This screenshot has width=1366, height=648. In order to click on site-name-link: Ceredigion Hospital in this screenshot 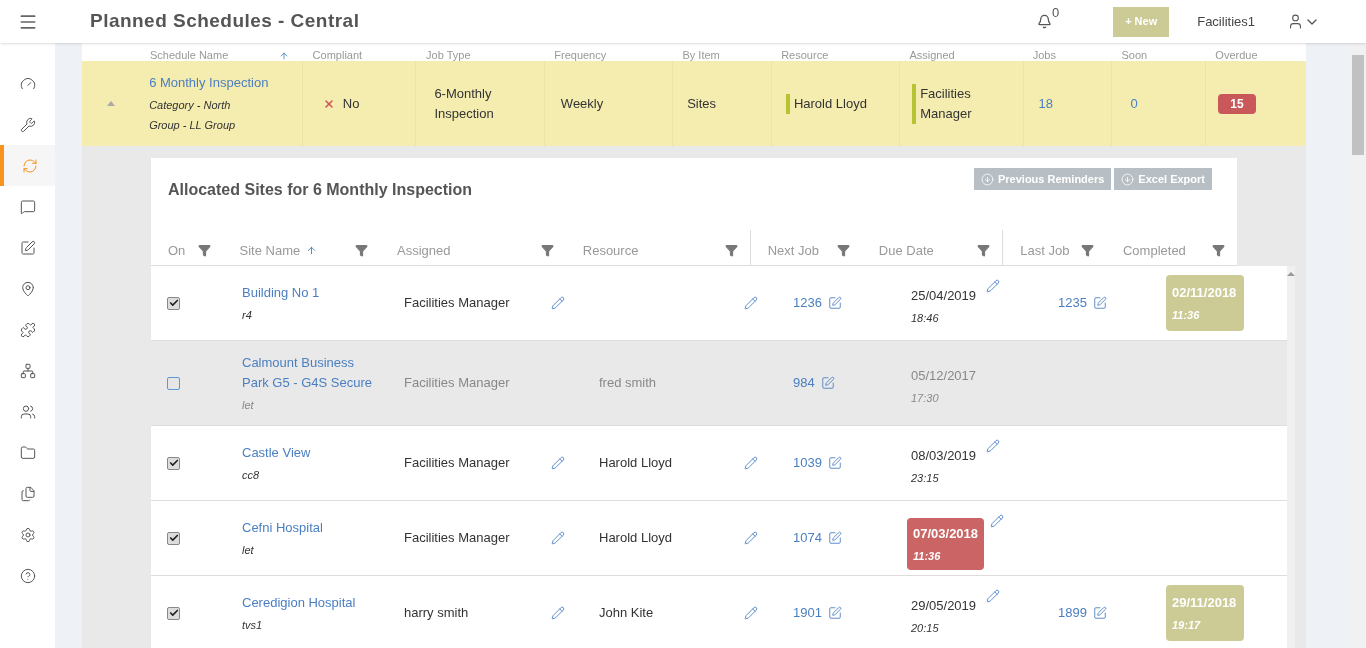, I will do `click(312, 602)`.